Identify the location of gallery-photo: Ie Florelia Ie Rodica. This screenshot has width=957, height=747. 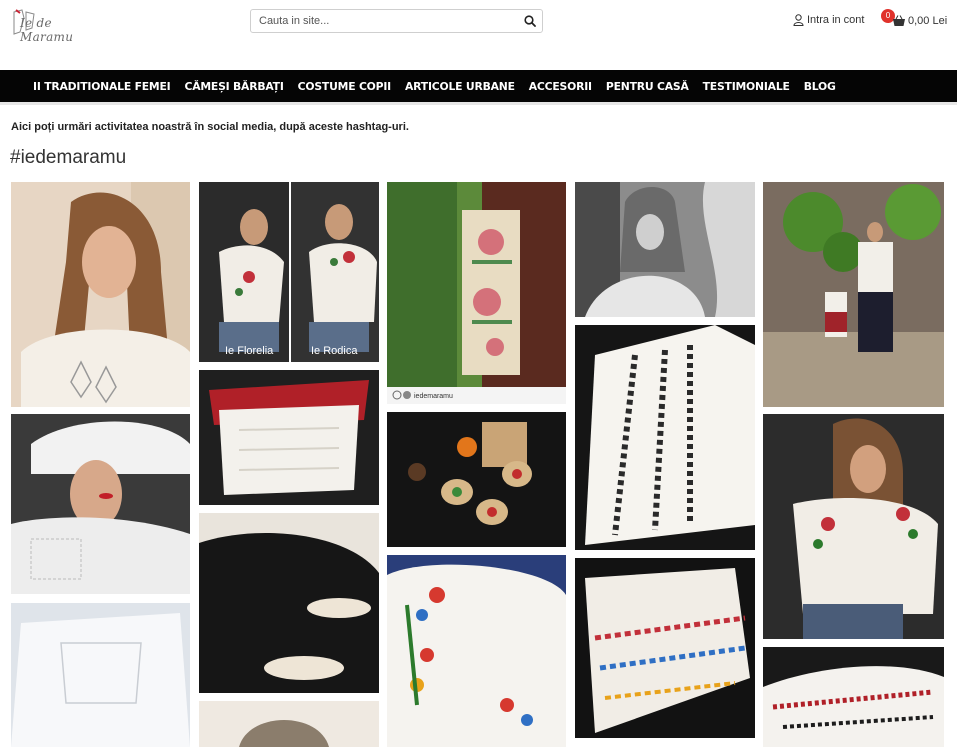
(289, 272).